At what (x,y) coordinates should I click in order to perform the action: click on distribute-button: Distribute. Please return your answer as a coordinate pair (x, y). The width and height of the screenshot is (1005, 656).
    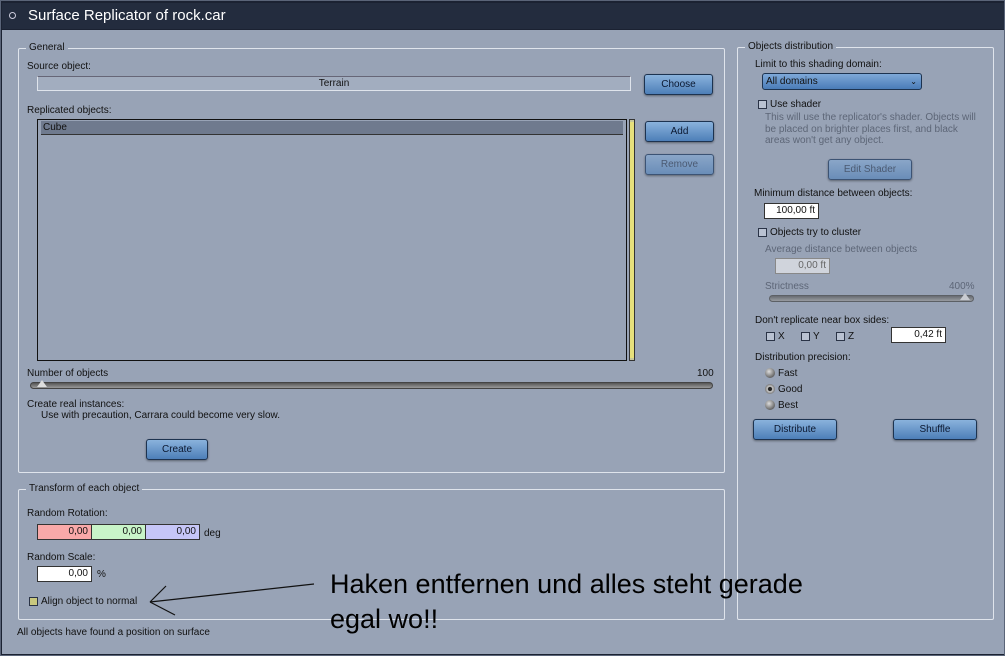
    Looking at the image, I should click on (795, 429).